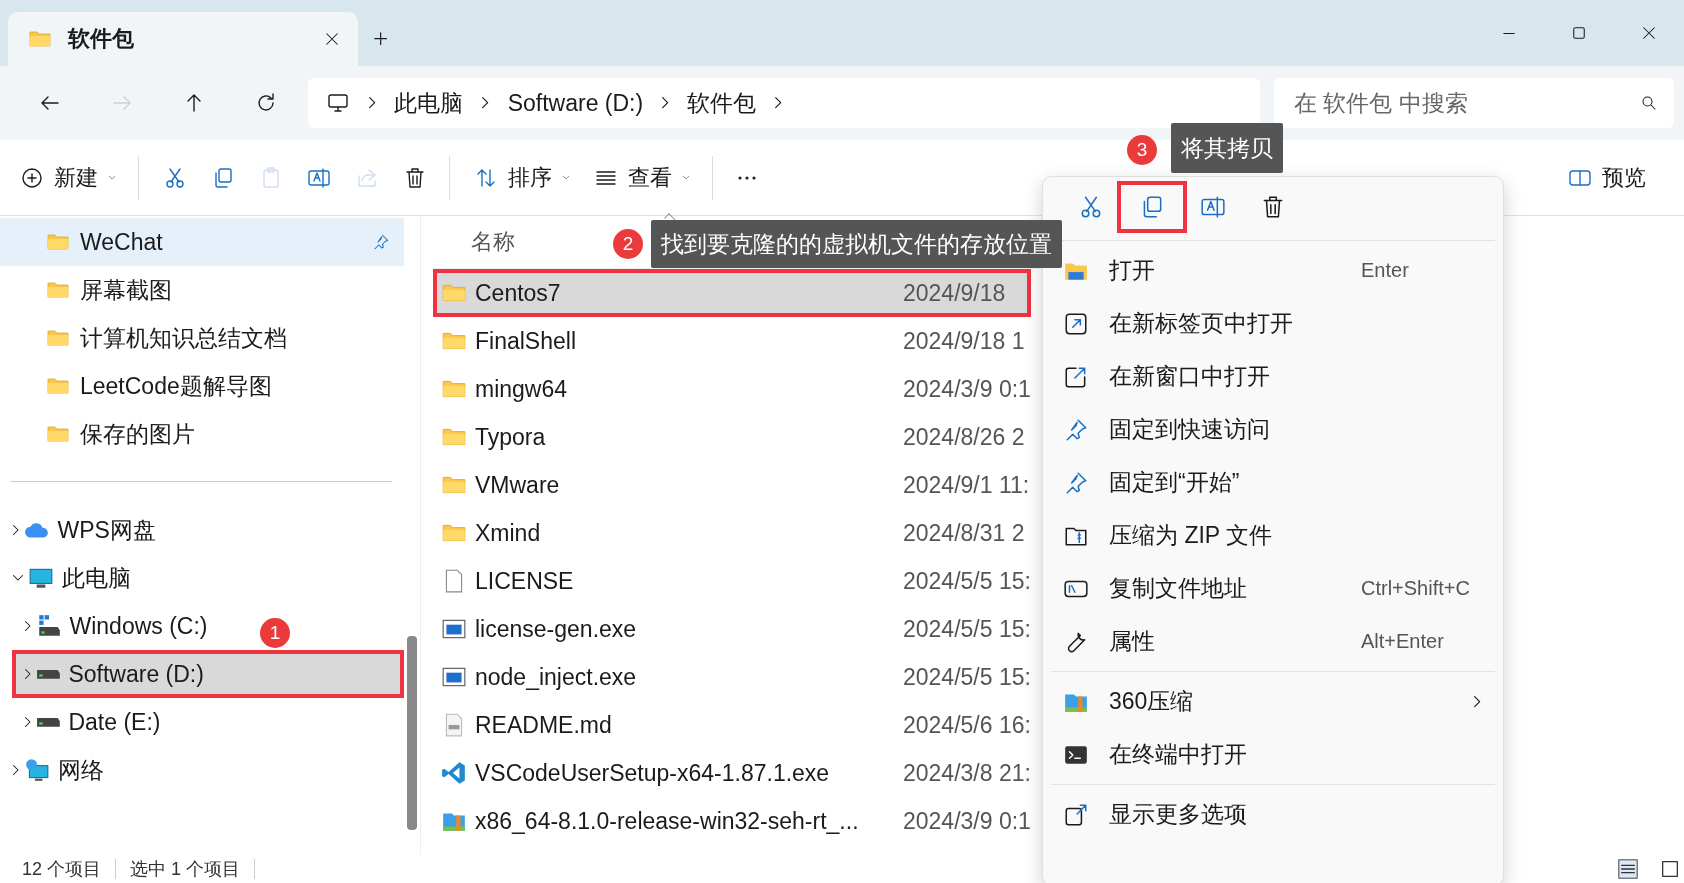 This screenshot has width=1684, height=883. What do you see at coordinates (1628, 869) in the screenshot?
I see `details-view-icon` at bounding box center [1628, 869].